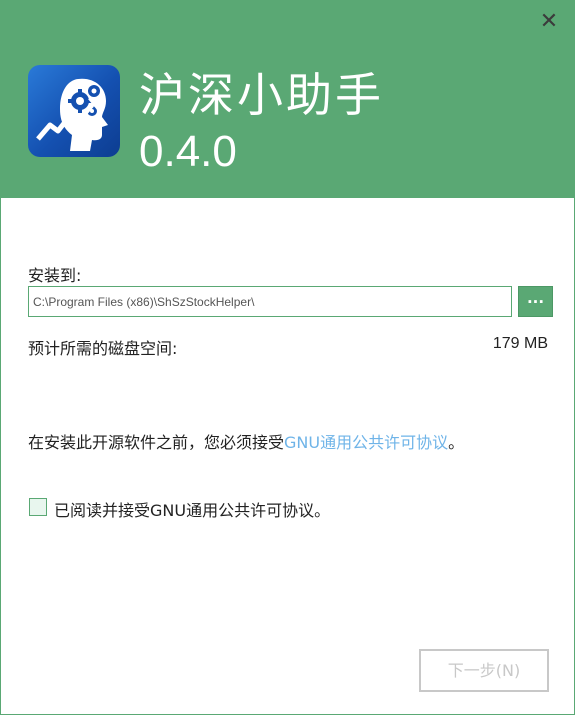 This screenshot has height=715, width=575. I want to click on app-version: 0.4.0, so click(188, 151).